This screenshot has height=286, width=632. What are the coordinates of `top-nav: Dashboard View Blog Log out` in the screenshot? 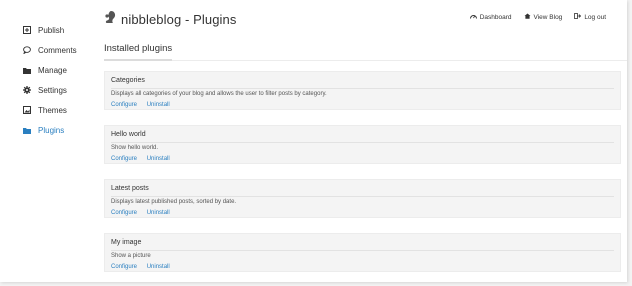 It's located at (532, 17).